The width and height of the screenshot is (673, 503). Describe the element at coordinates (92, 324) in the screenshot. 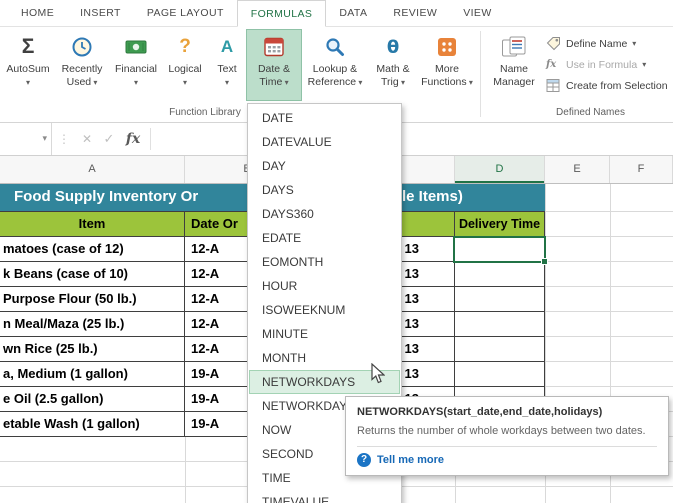

I see `cell-item: n Meal/Maza (25 lb.)` at that location.